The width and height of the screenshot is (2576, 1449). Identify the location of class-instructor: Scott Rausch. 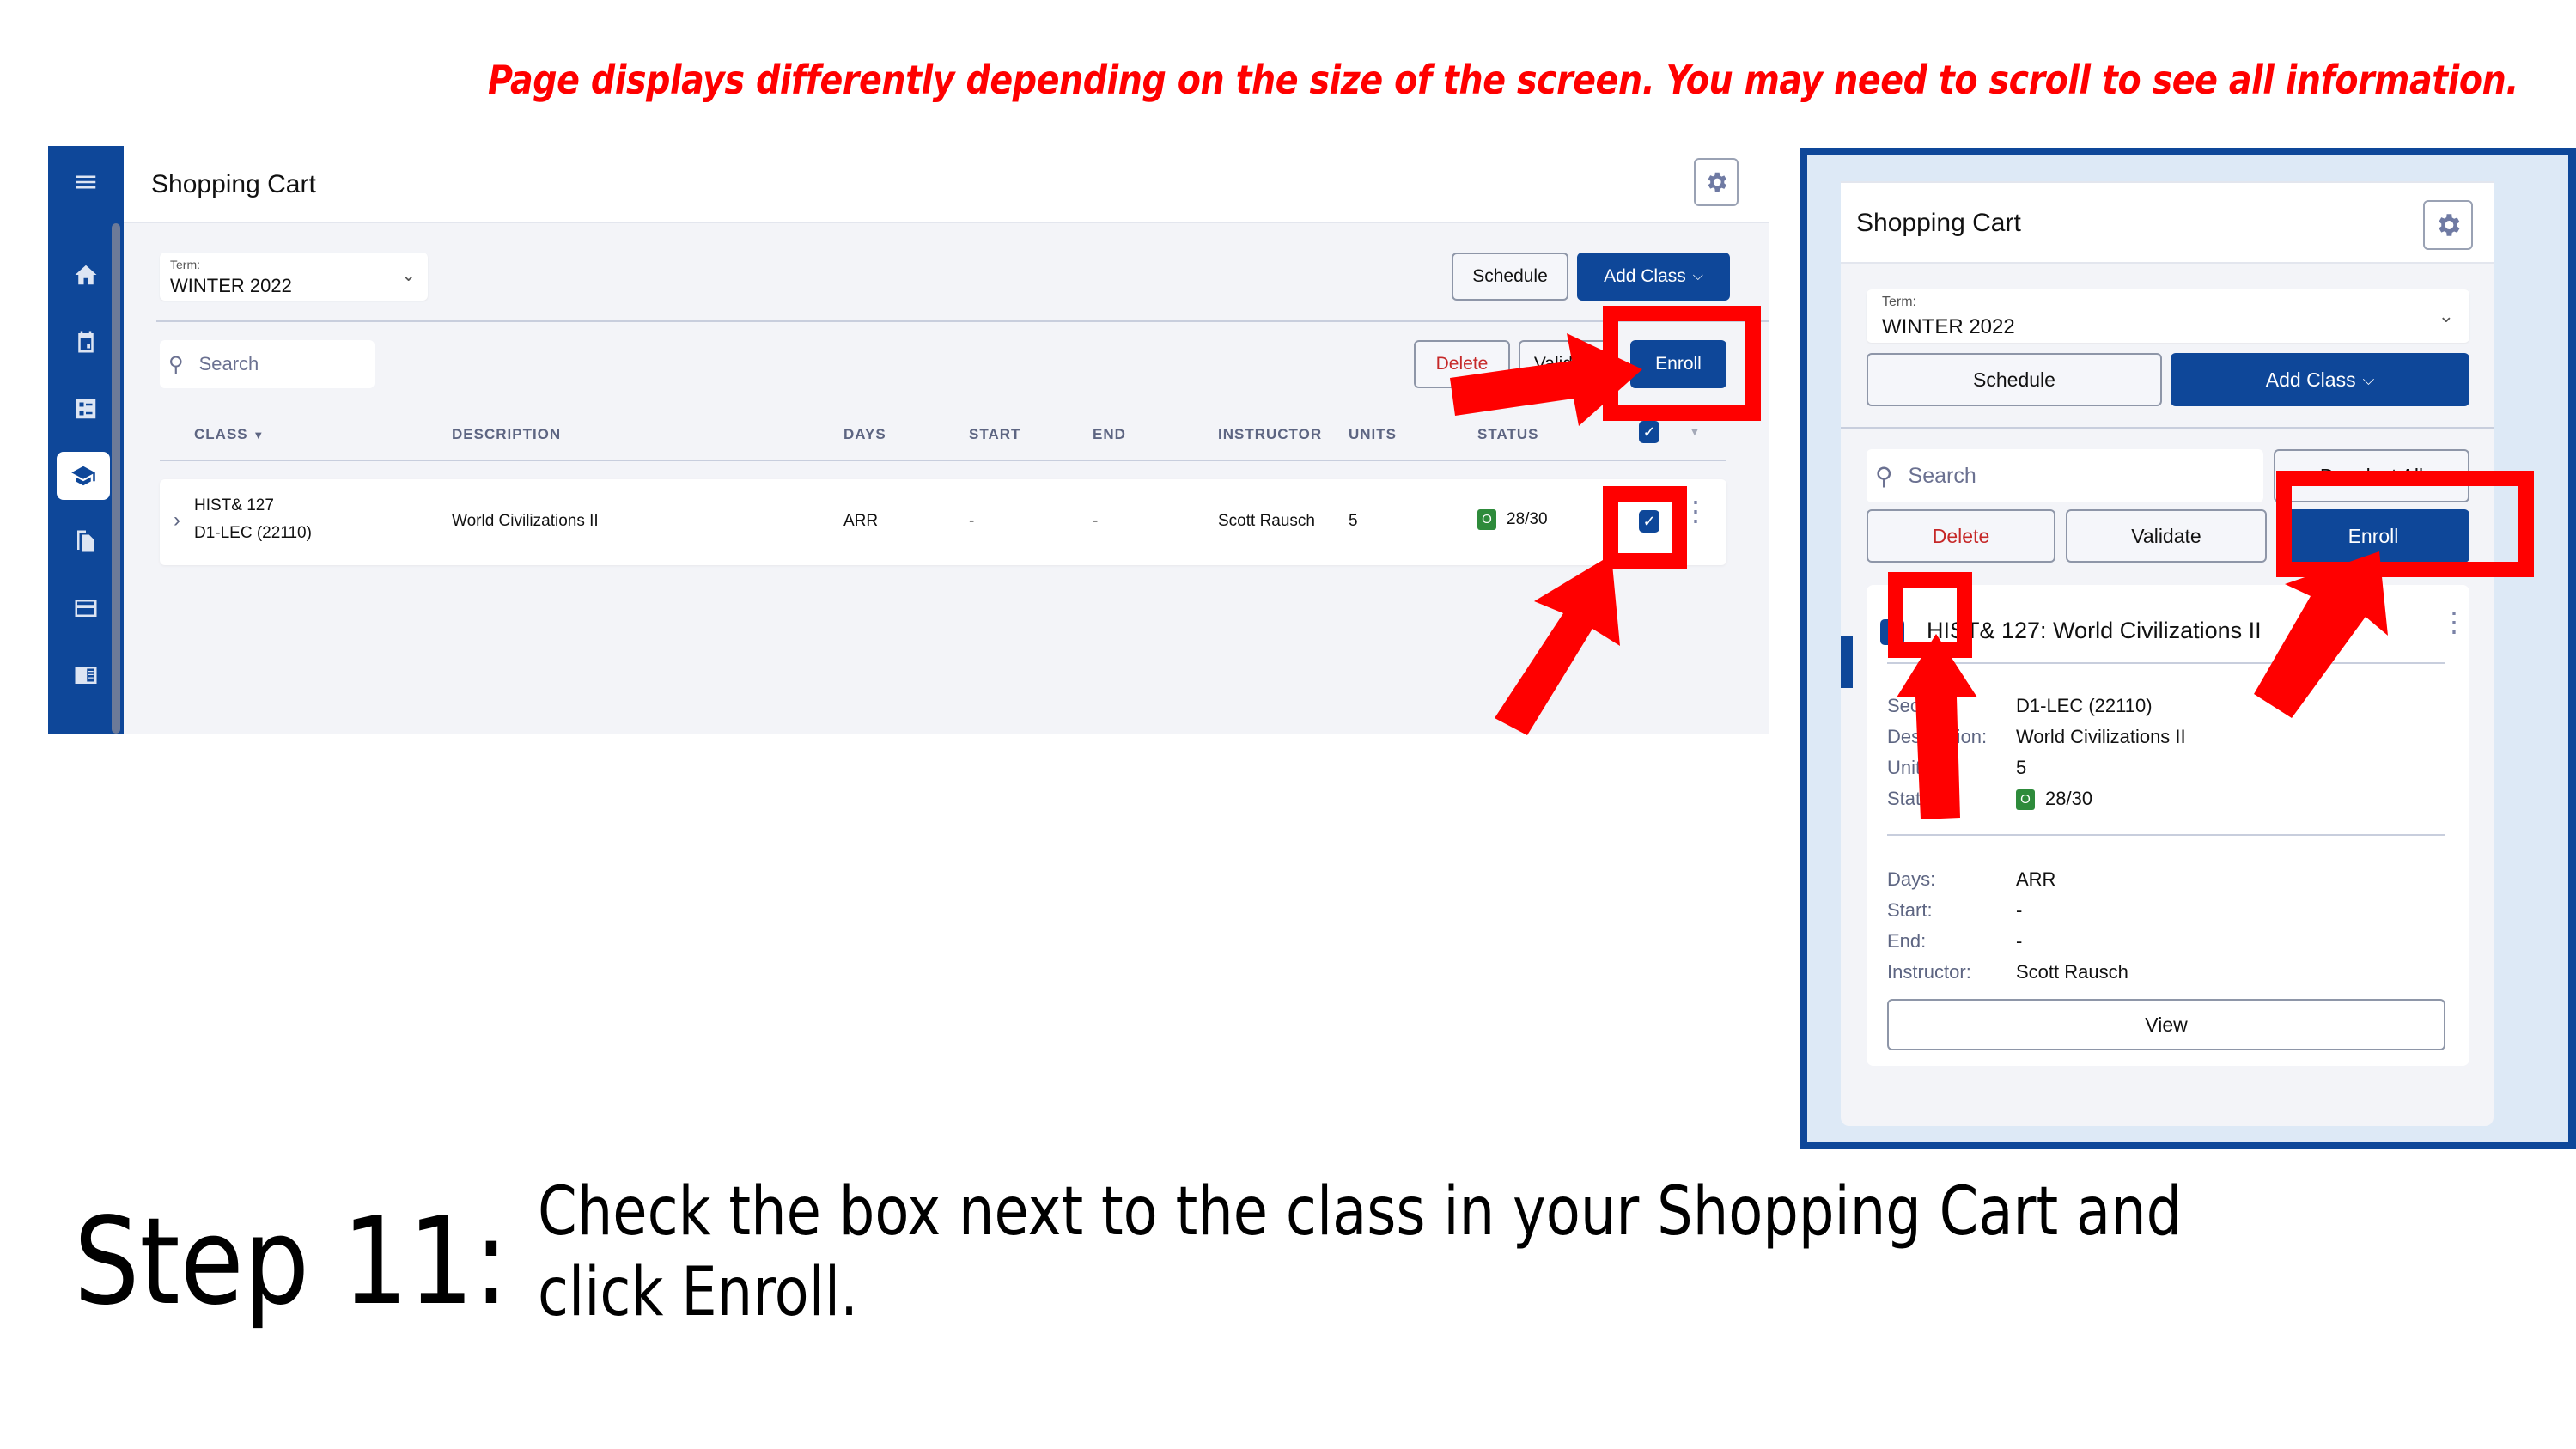
(1266, 521).